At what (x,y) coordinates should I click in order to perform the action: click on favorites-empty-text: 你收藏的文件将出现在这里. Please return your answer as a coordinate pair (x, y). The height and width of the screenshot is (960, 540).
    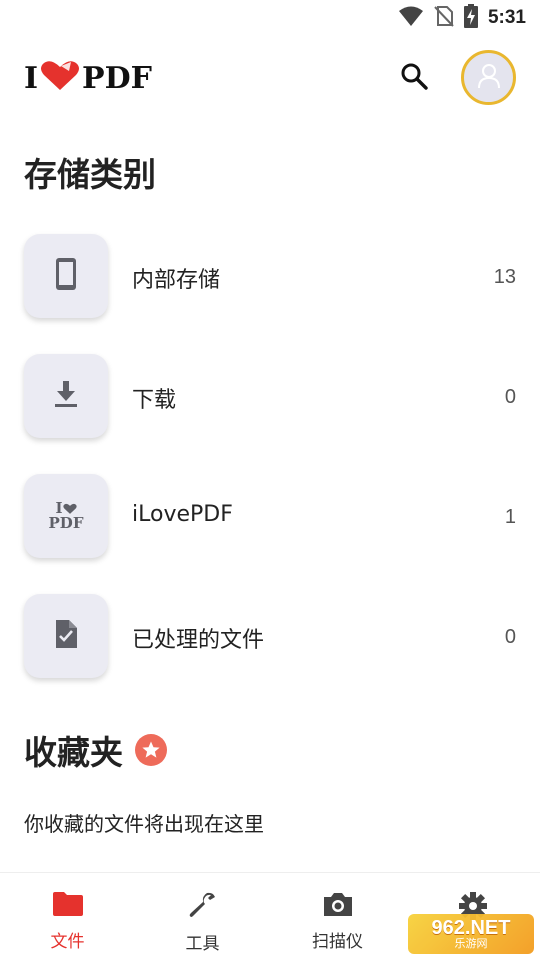
    Looking at the image, I should click on (144, 824).